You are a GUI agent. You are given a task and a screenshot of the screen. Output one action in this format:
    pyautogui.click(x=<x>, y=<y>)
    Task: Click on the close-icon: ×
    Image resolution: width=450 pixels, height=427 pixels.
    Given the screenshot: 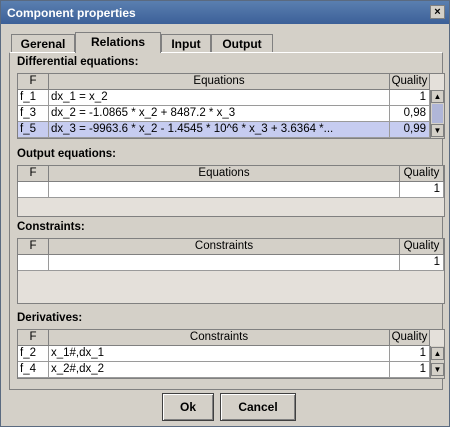 What is the action you would take?
    pyautogui.click(x=437, y=12)
    